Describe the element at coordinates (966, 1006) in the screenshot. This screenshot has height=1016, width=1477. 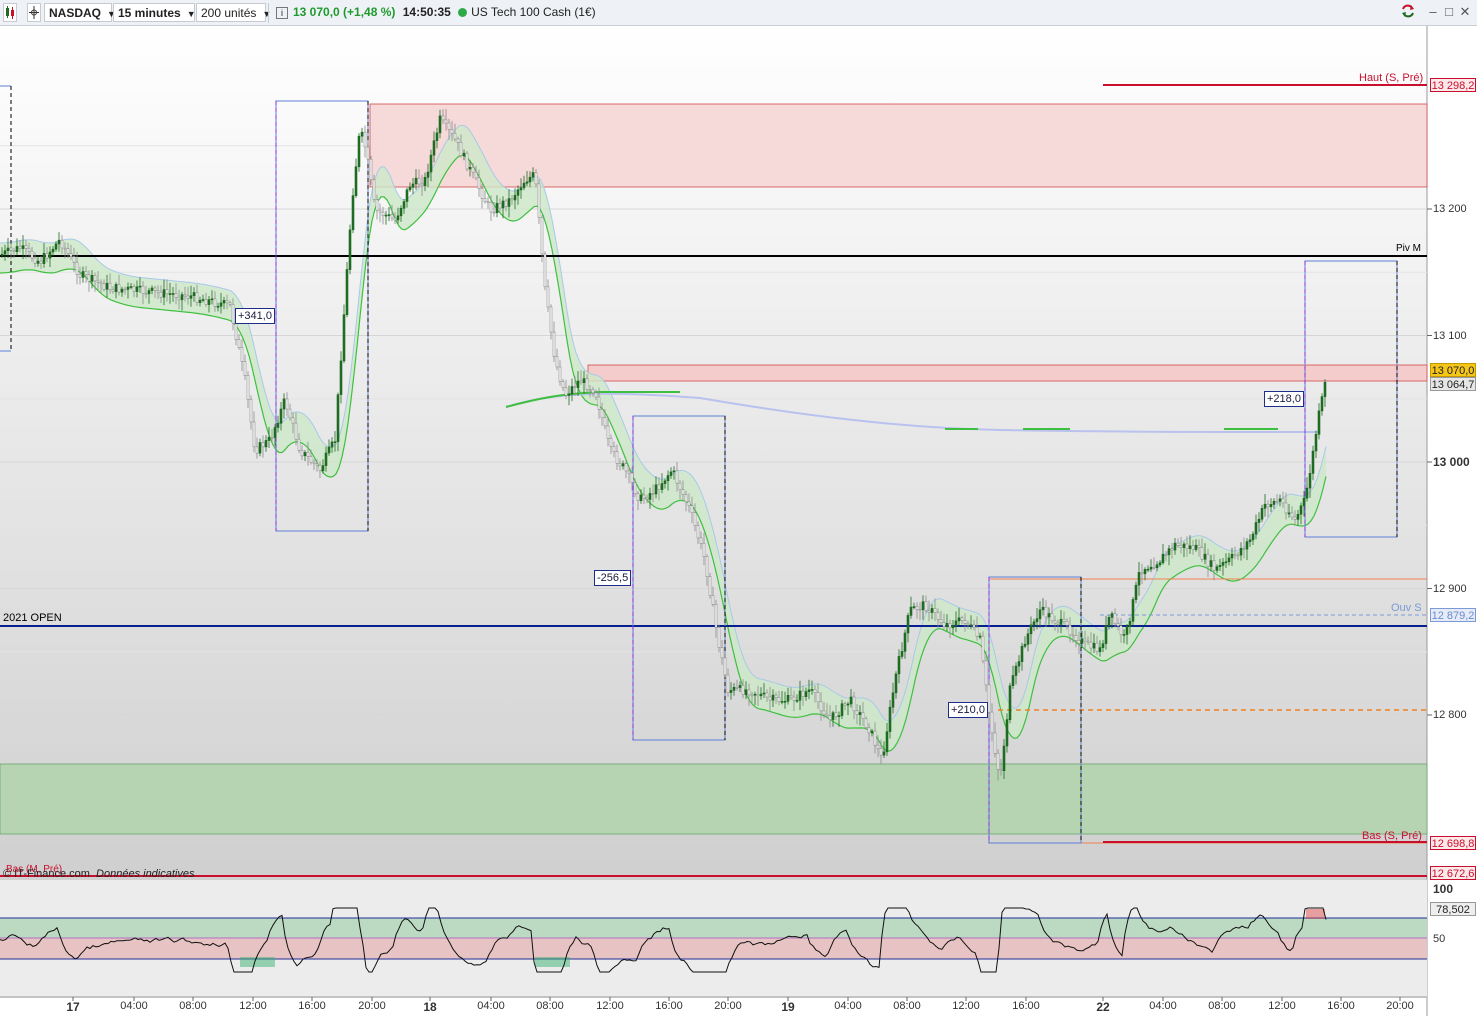
I see `x-tick-label: 12:00` at that location.